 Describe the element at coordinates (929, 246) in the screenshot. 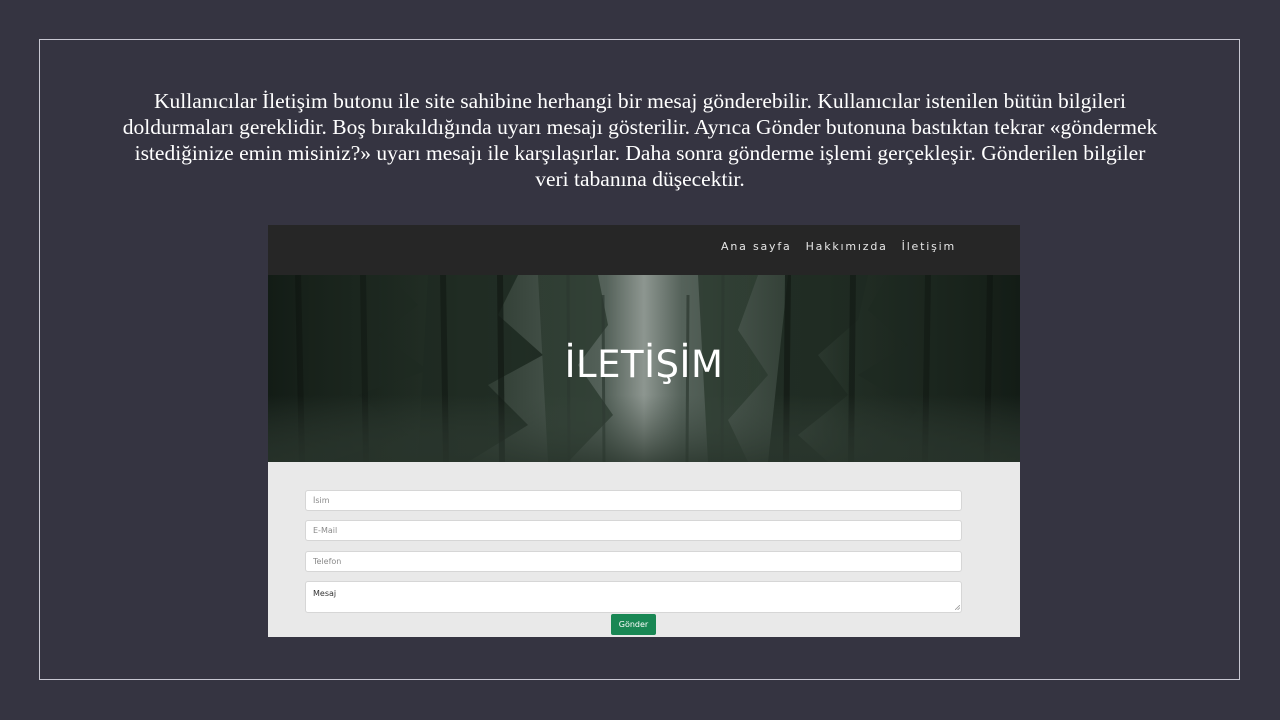

I see `nav-link-contact: İletişim` at that location.